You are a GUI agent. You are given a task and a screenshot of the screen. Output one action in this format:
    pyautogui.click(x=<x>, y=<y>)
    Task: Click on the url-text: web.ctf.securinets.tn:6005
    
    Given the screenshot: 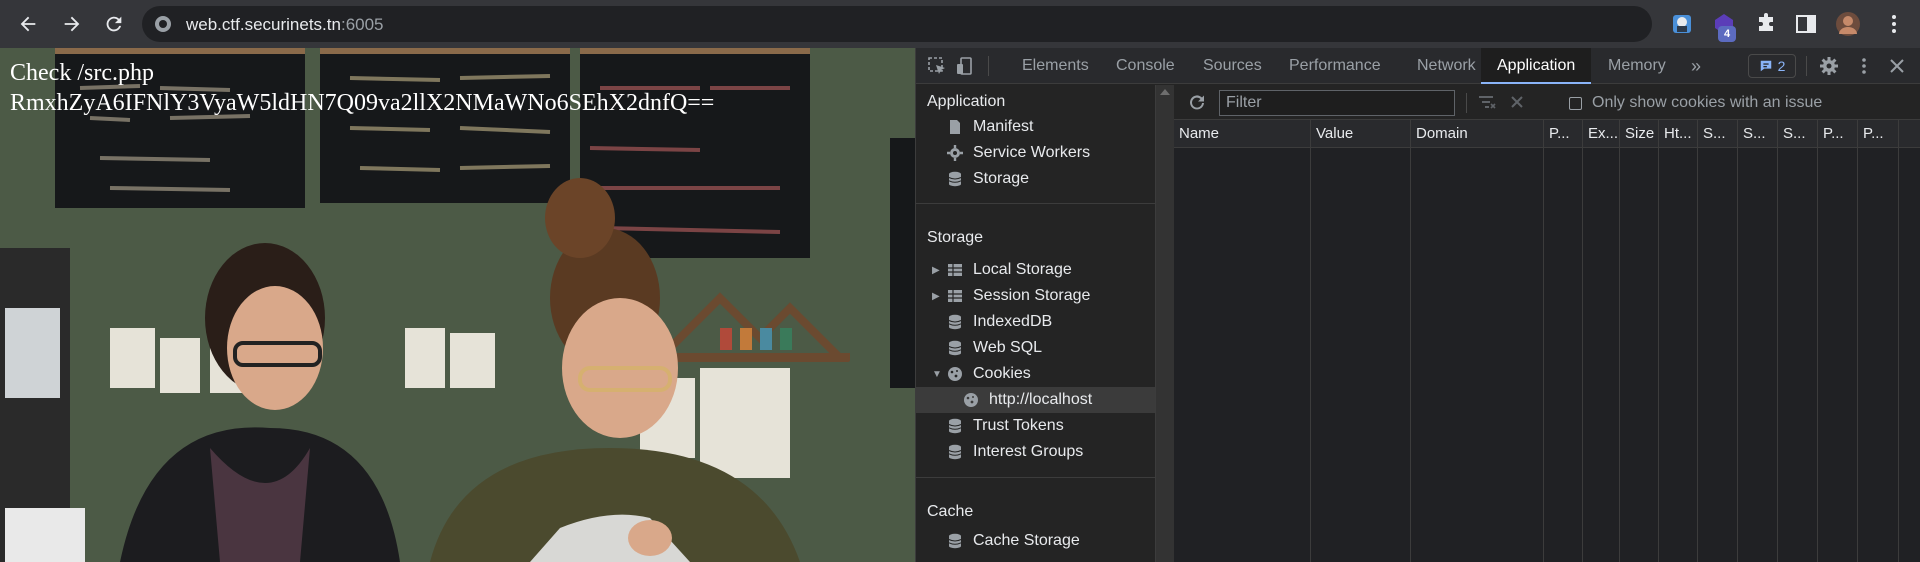 What is the action you would take?
    pyautogui.click(x=285, y=24)
    